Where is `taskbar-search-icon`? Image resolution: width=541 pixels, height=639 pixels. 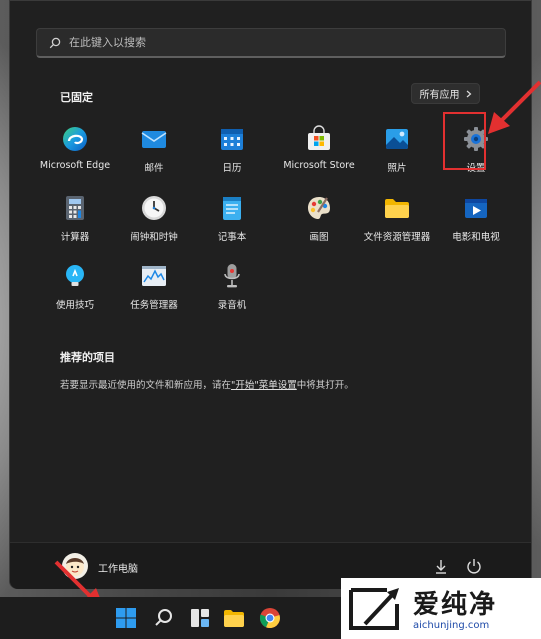
taskbar-search-icon is located at coordinates (164, 618).